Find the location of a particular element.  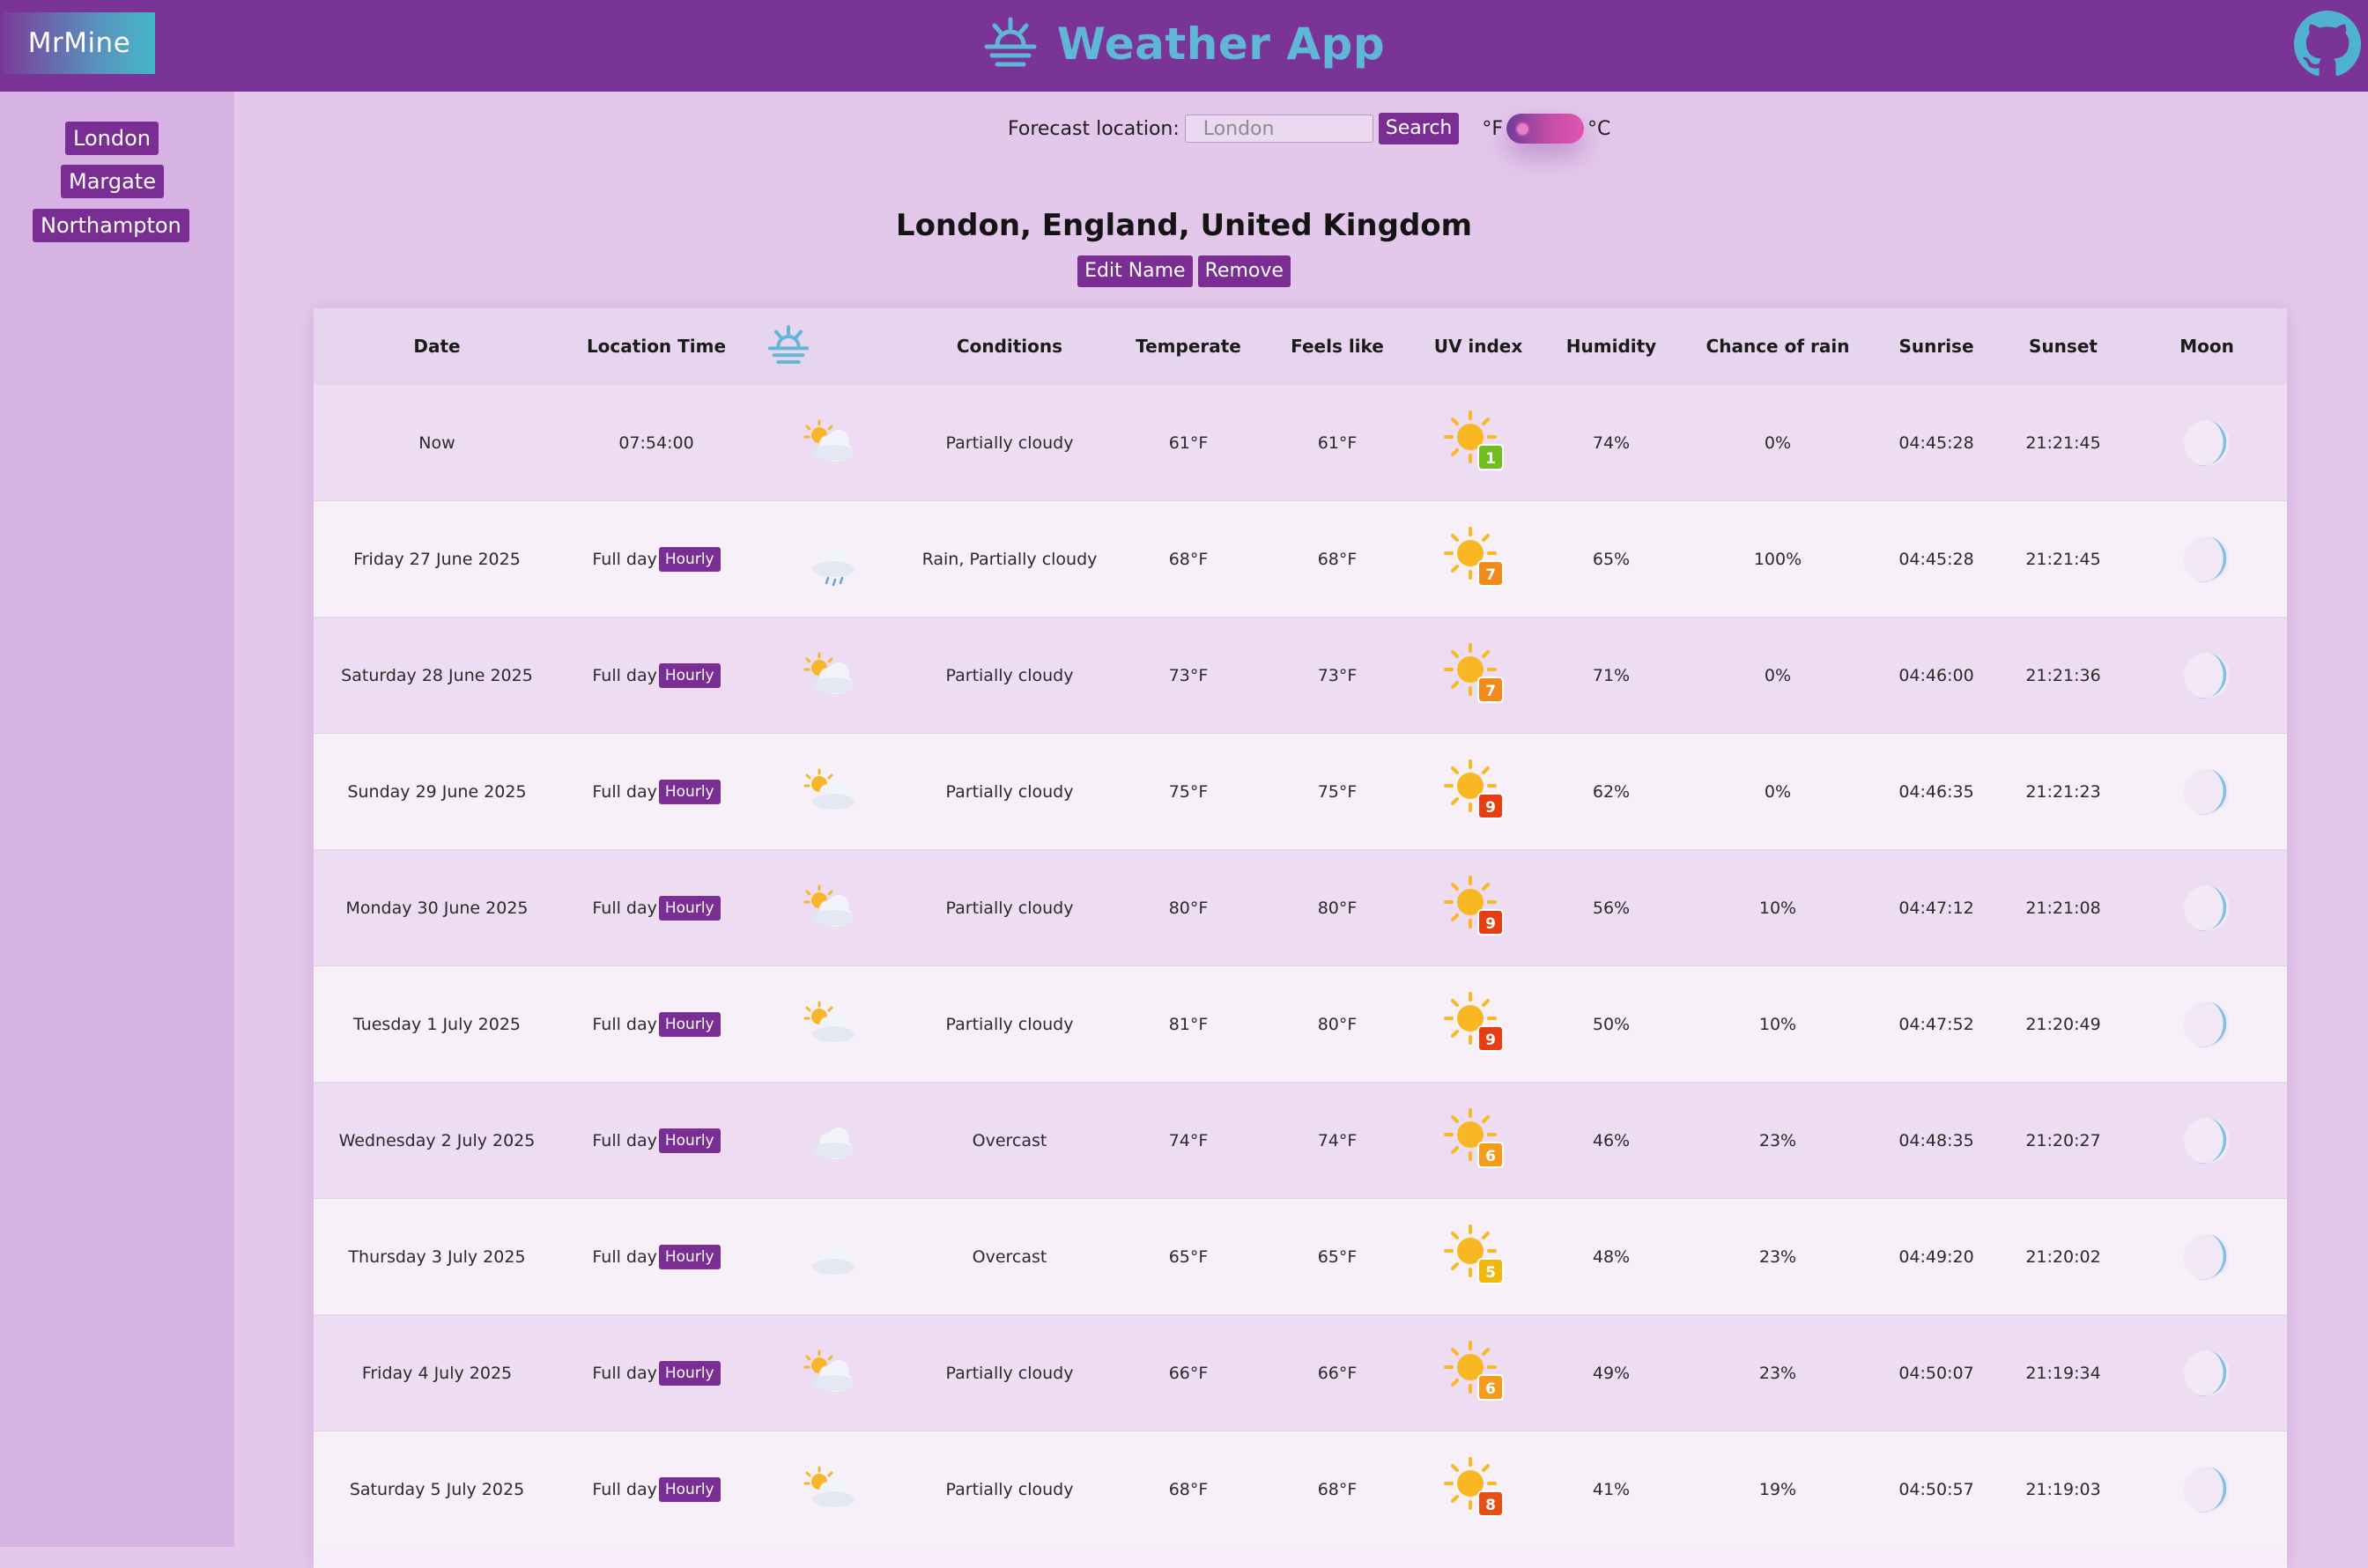

cell-uv-index: 9 is located at coordinates (1478, 791).